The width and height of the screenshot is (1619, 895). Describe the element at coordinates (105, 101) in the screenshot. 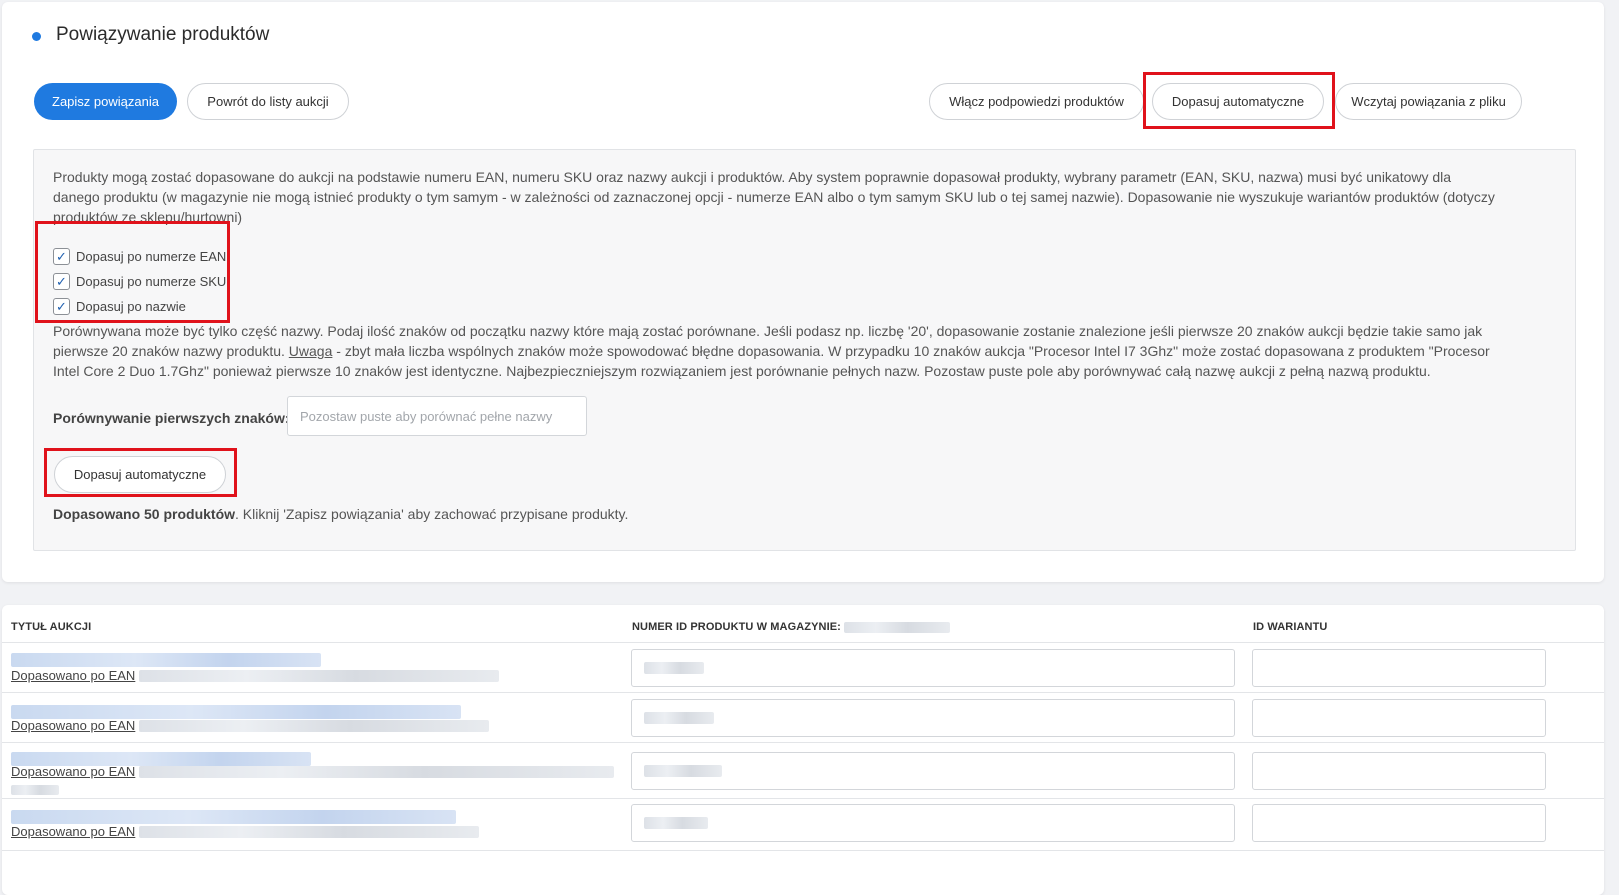

I see `save-links-button: Zapisz powiązania` at that location.